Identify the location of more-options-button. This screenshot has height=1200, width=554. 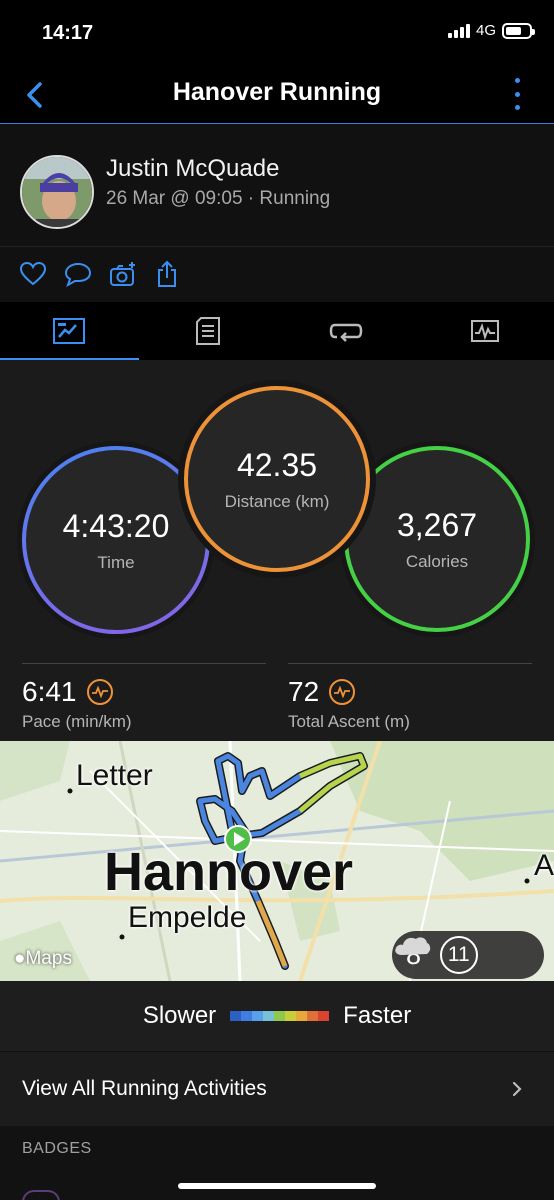
(517, 94).